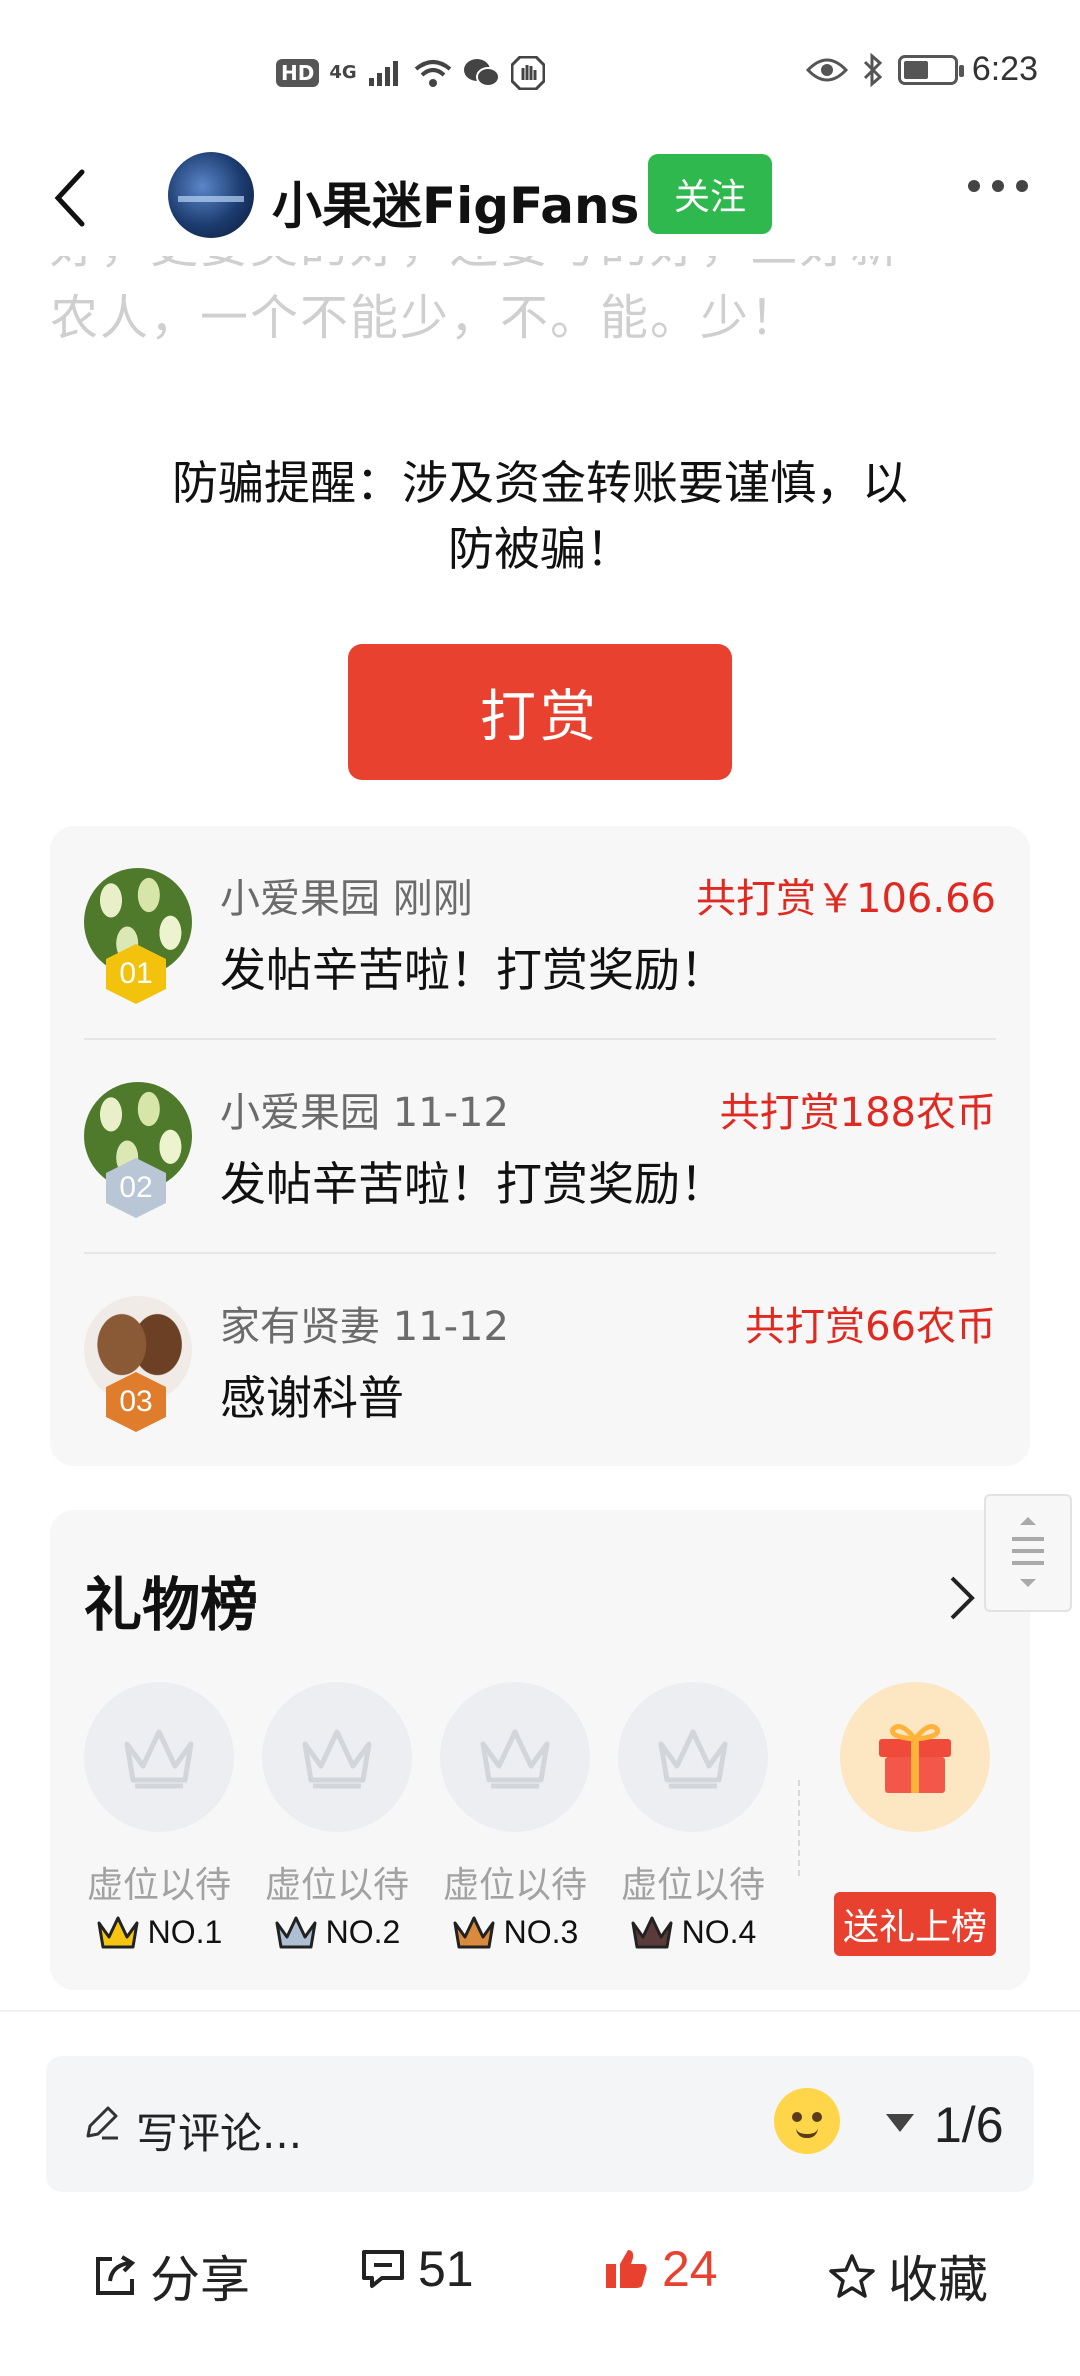  What do you see at coordinates (541, 1932) in the screenshot?
I see `gift-rank-label: NO.3` at bounding box center [541, 1932].